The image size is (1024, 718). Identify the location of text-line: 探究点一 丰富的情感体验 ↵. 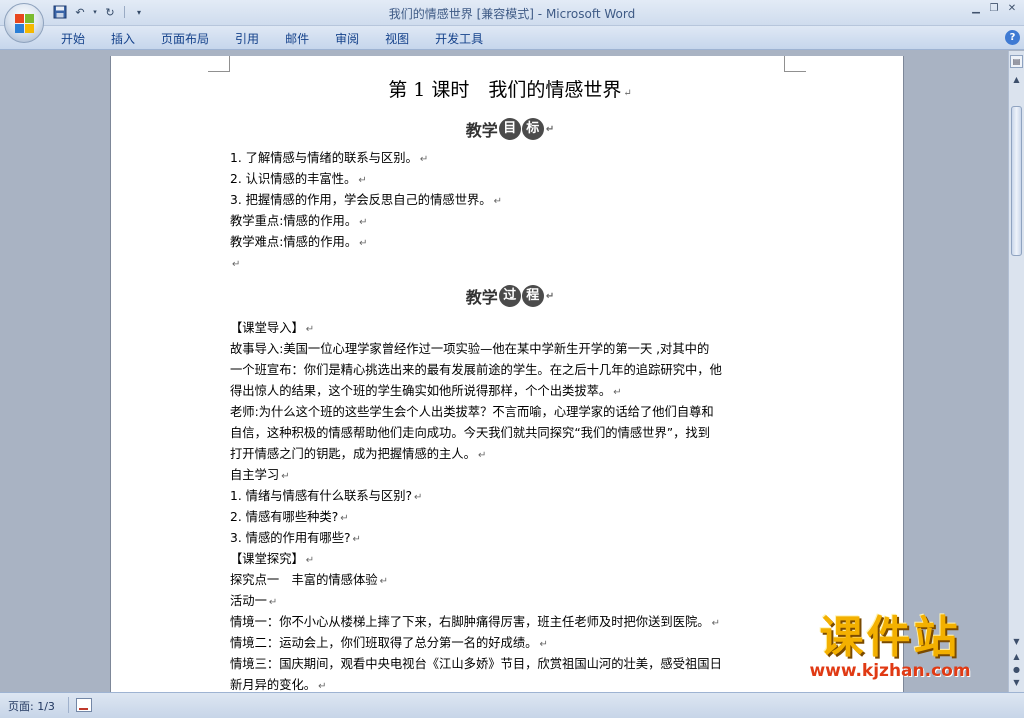
(309, 580).